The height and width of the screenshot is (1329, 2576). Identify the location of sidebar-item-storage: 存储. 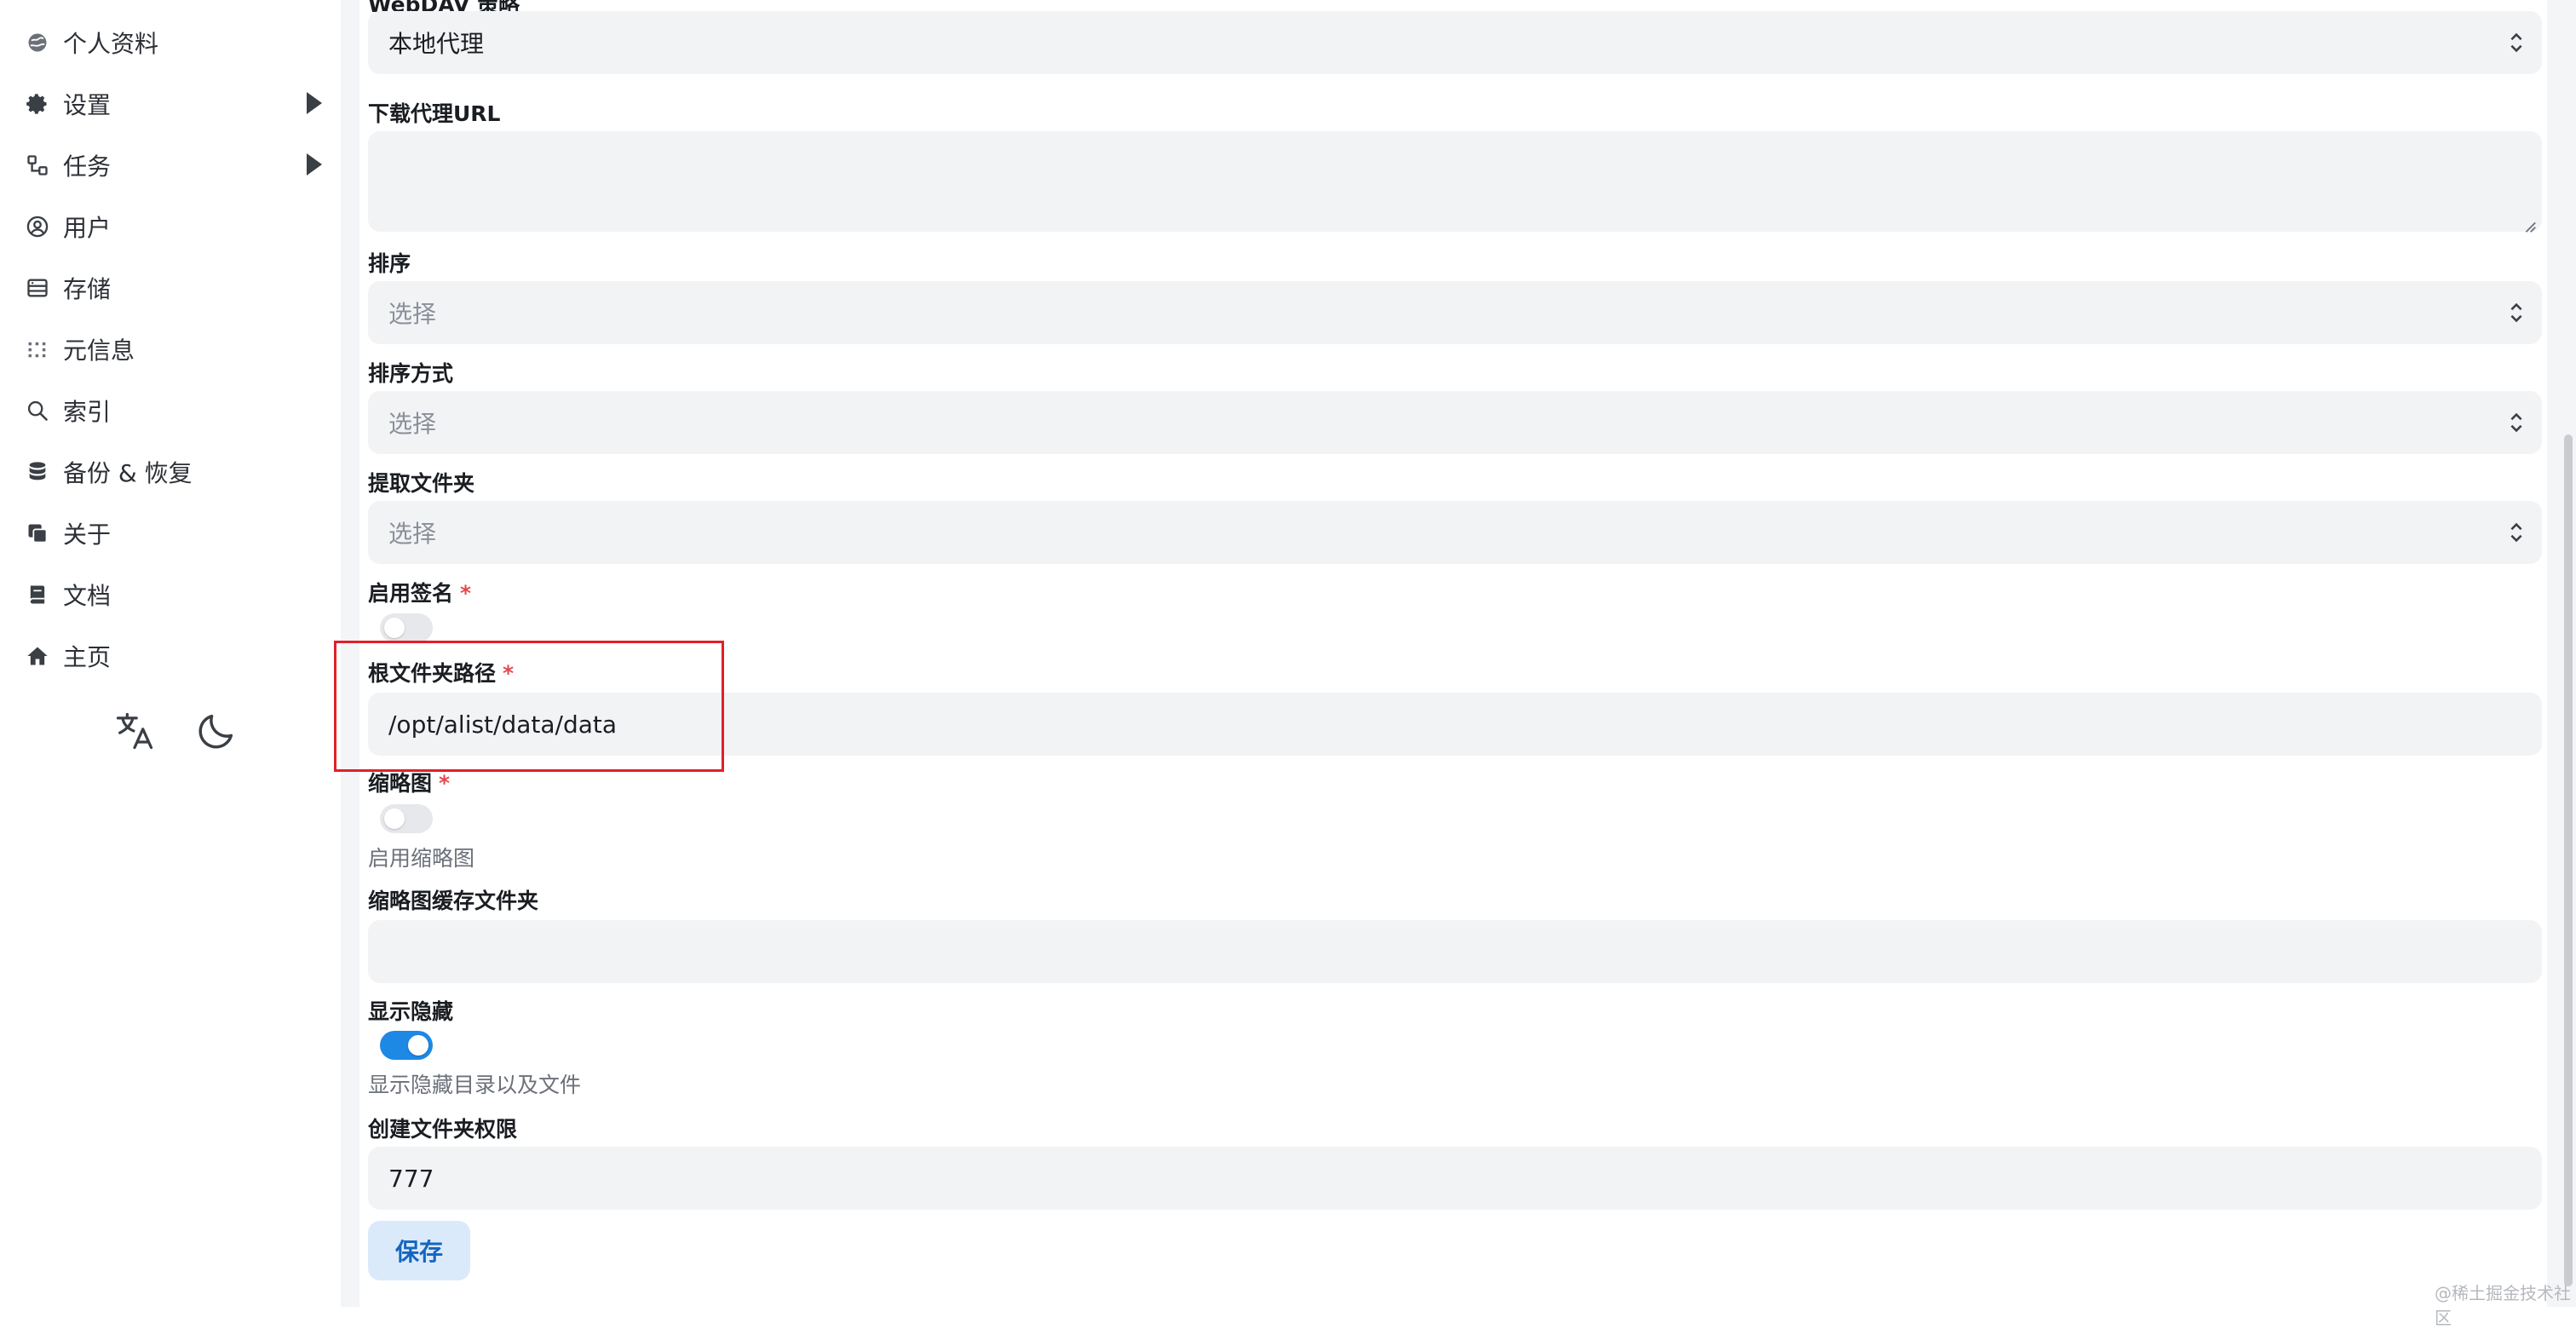
(173, 288).